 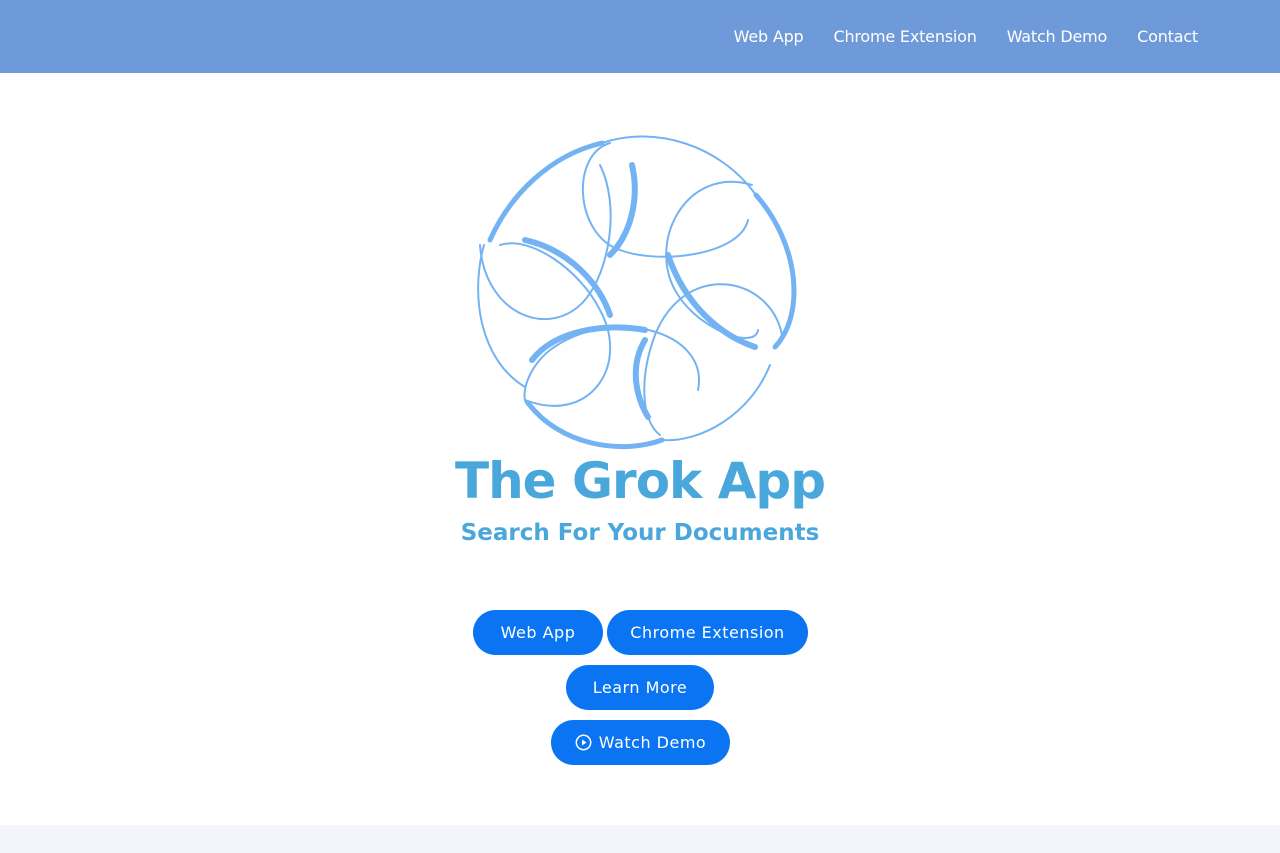 I want to click on play-circle-icon, so click(x=583, y=742).